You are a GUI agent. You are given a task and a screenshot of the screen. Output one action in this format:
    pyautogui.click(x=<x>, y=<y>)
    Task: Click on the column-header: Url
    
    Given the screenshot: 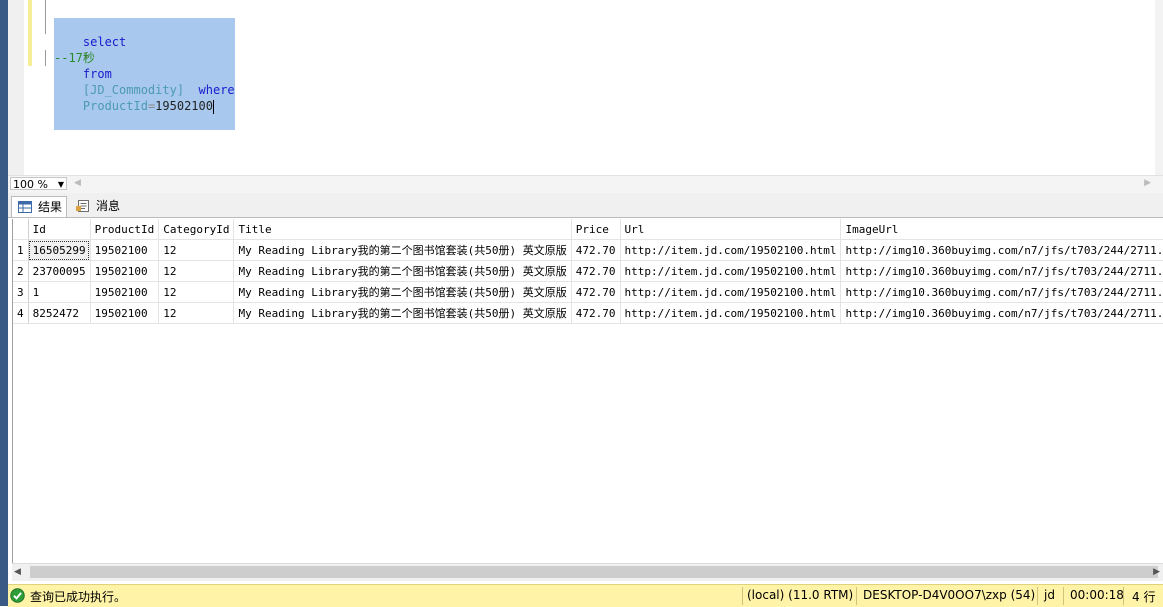 What is the action you would take?
    pyautogui.click(x=731, y=229)
    